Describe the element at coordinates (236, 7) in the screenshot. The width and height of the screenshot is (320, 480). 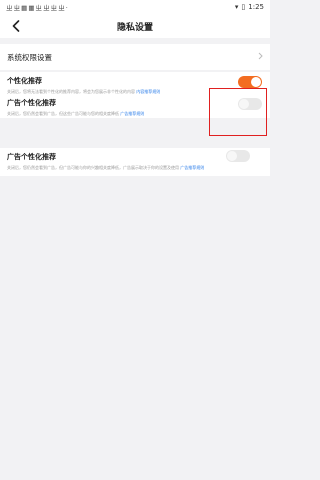
I see `wifi-icon: ▾` at that location.